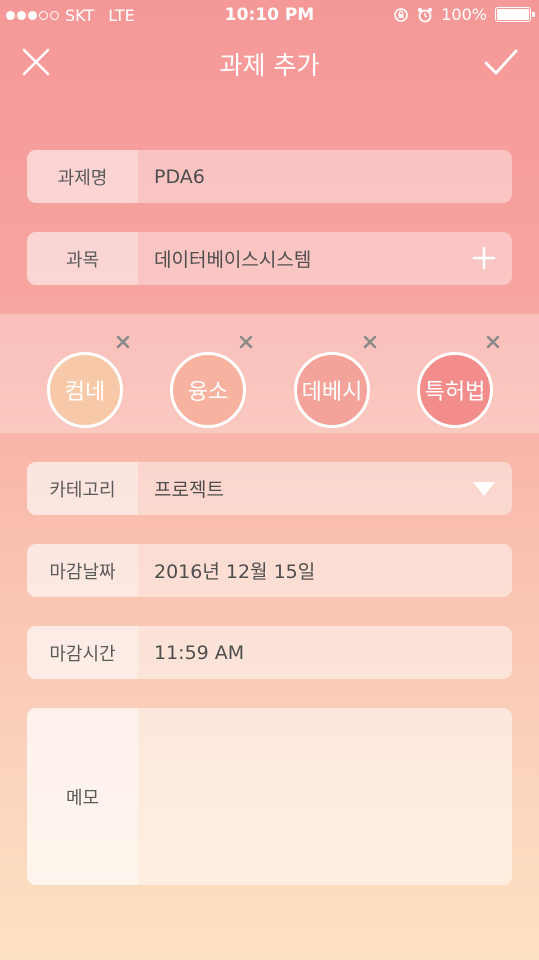 The image size is (539, 960). I want to click on due-date-field: 2016년 12월 15일, so click(325, 570).